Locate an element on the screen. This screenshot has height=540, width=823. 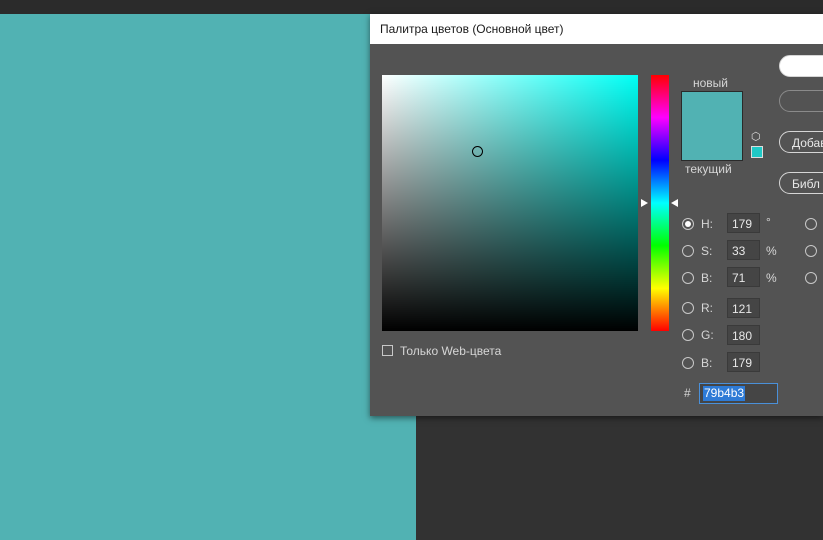
color-preview is located at coordinates (712, 126).